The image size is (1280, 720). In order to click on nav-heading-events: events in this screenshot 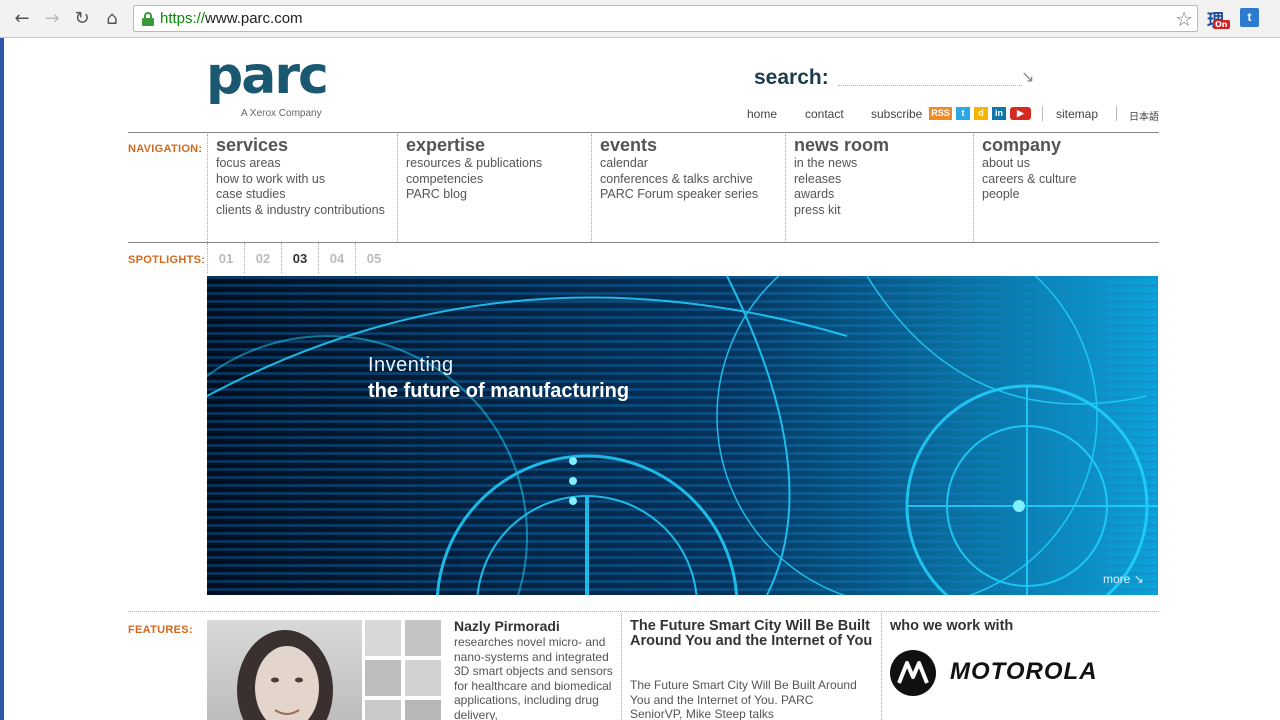, I will do `click(692, 145)`.